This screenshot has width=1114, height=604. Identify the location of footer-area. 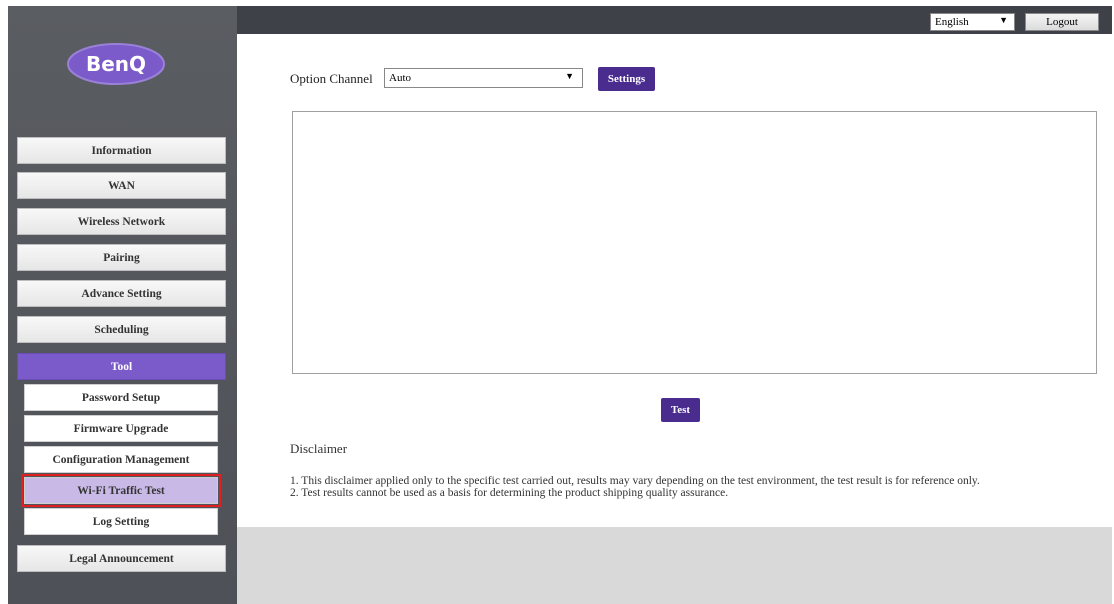
(674, 565).